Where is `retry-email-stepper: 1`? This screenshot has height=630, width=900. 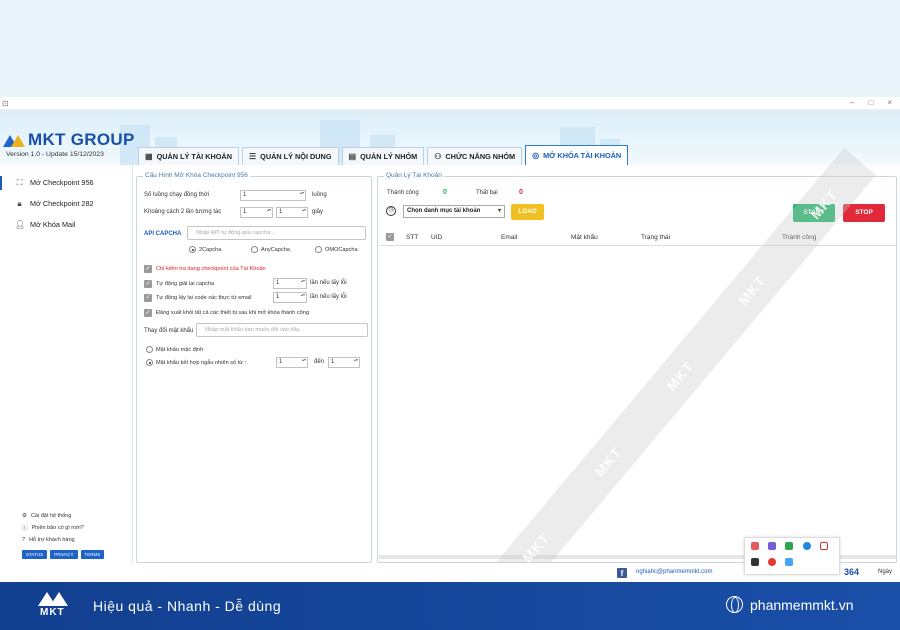
retry-email-stepper: 1 is located at coordinates (290, 297).